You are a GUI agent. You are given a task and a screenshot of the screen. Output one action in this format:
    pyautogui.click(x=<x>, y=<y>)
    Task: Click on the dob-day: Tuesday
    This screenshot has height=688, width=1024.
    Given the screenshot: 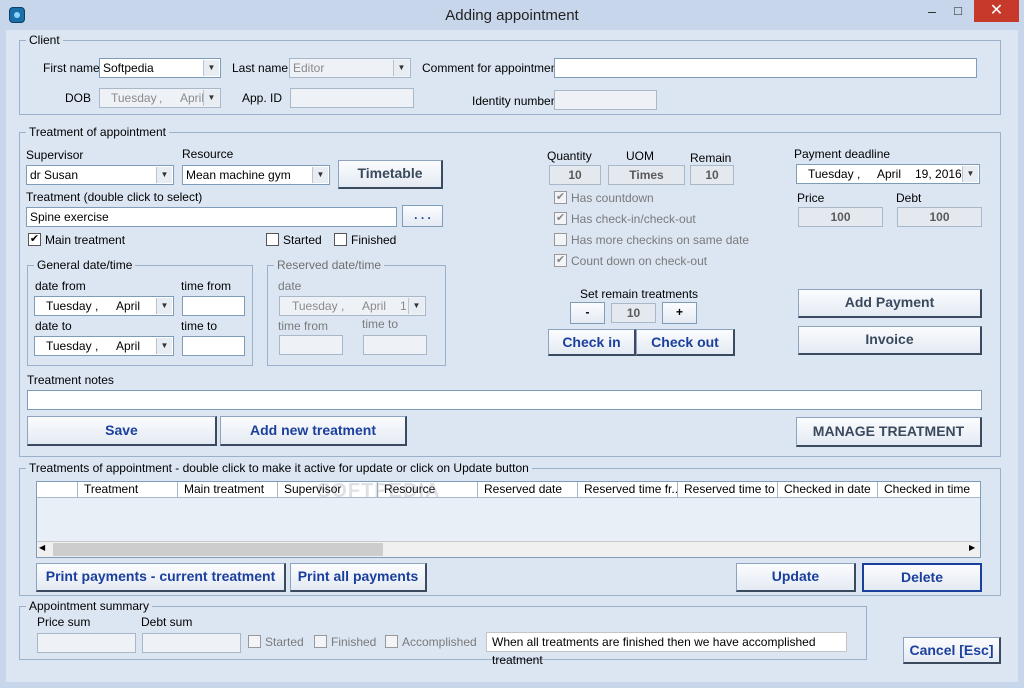 What is the action you would take?
    pyautogui.click(x=134, y=98)
    